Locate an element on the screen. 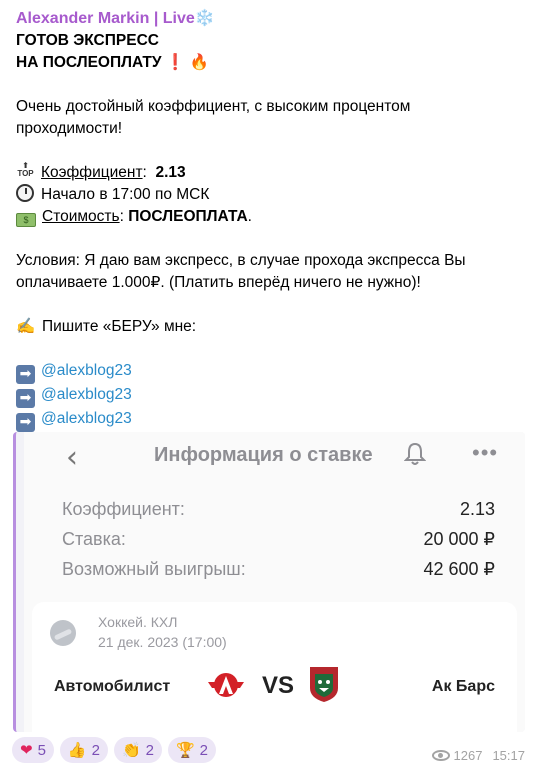 Image resolution: width=537 pixels, height=768 pixels. write-text: Пишите «БЕРУ» мне: is located at coordinates (119, 326).